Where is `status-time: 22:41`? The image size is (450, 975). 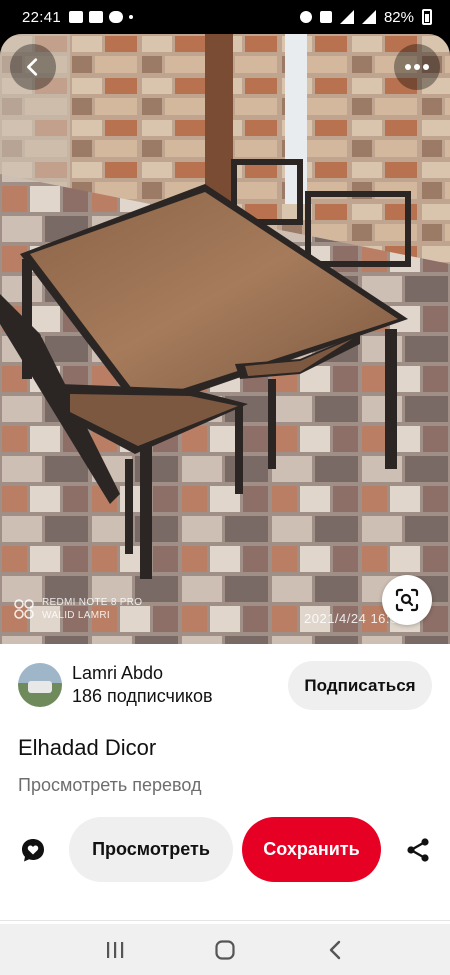 status-time: 22:41 is located at coordinates (42, 17).